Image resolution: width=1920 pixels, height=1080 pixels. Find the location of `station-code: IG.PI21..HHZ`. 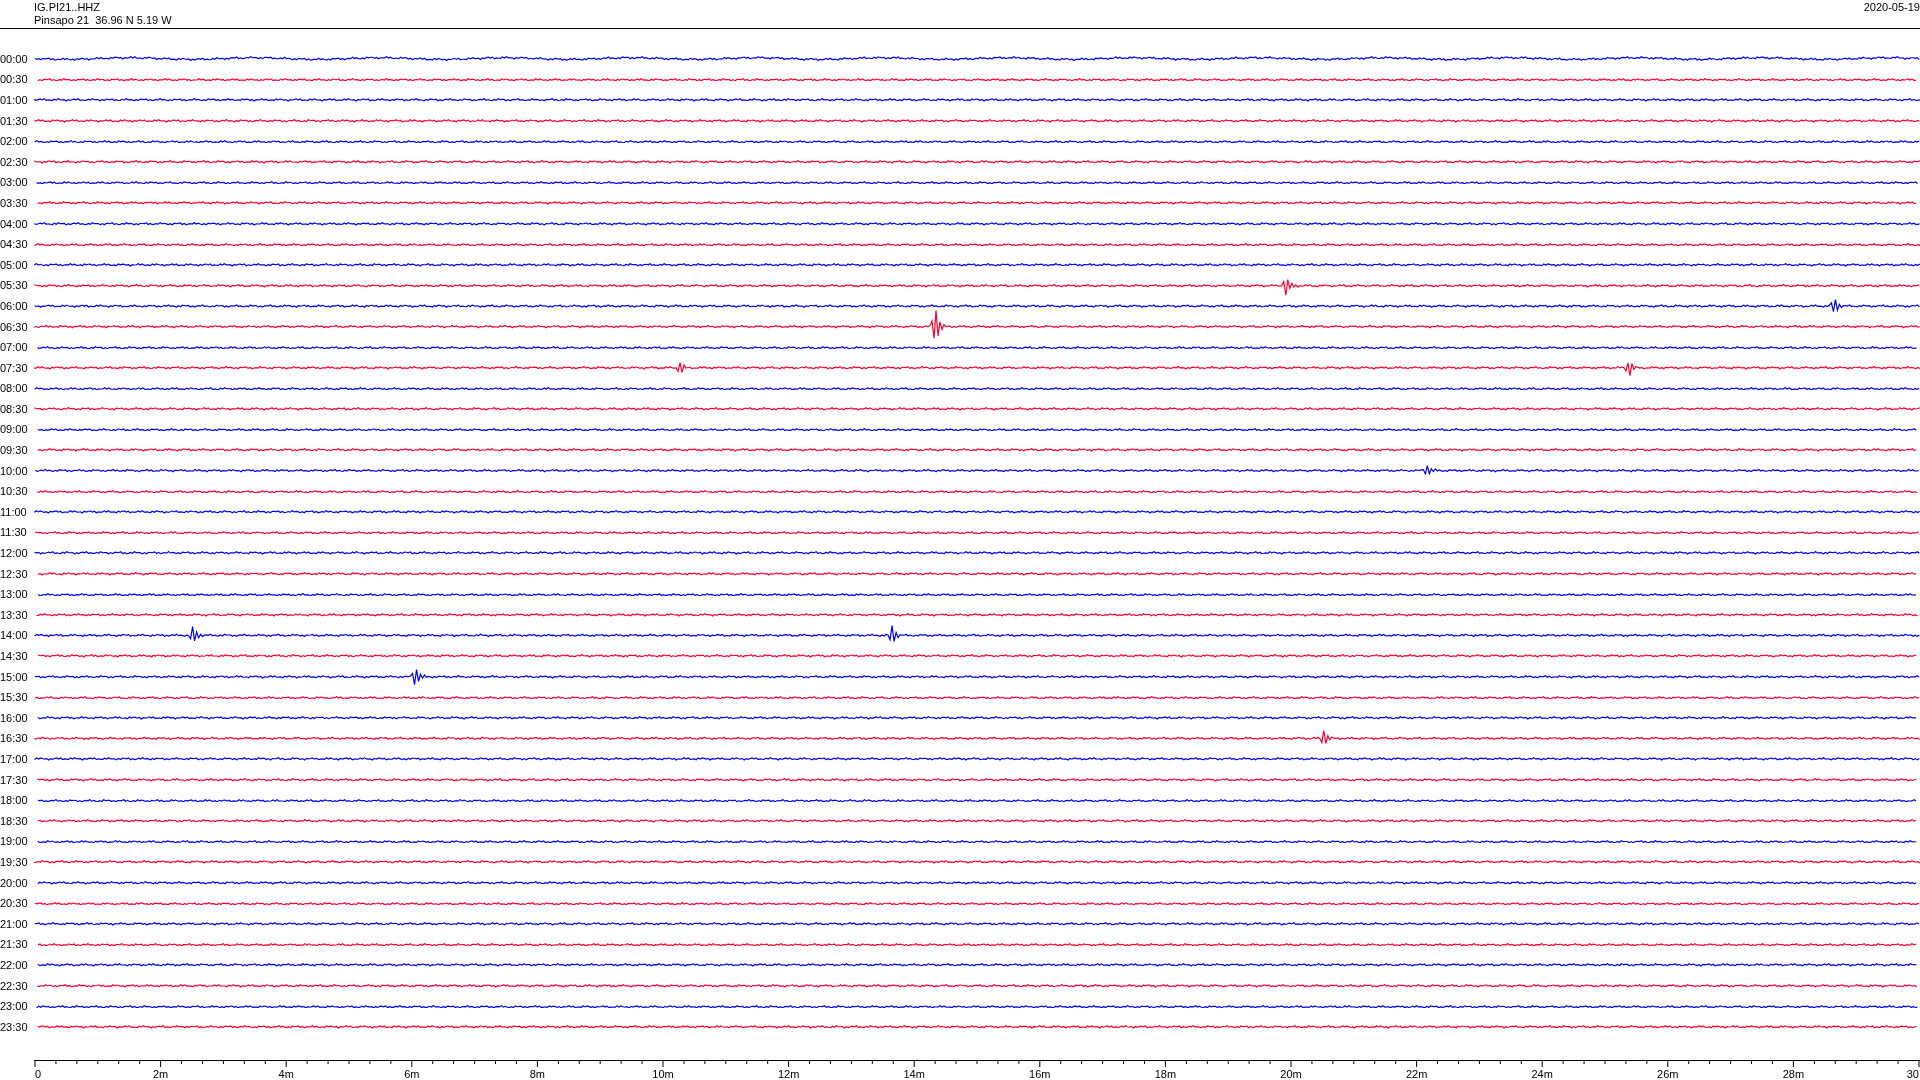

station-code: IG.PI21..HHZ is located at coordinates (68, 7).